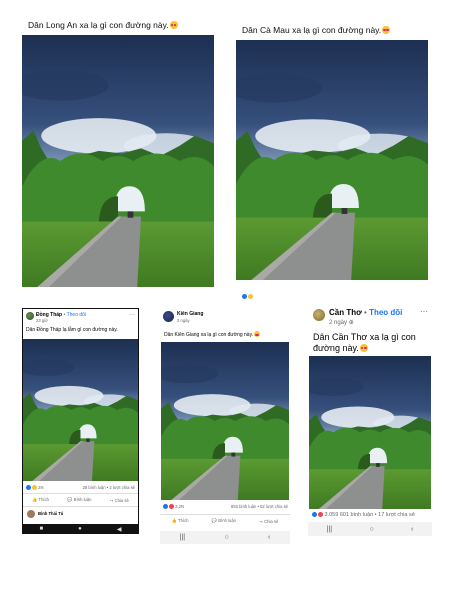 Image resolution: width=450 pixels, height=600 pixels. I want to click on post2-reaction-dots, so click(247, 294).